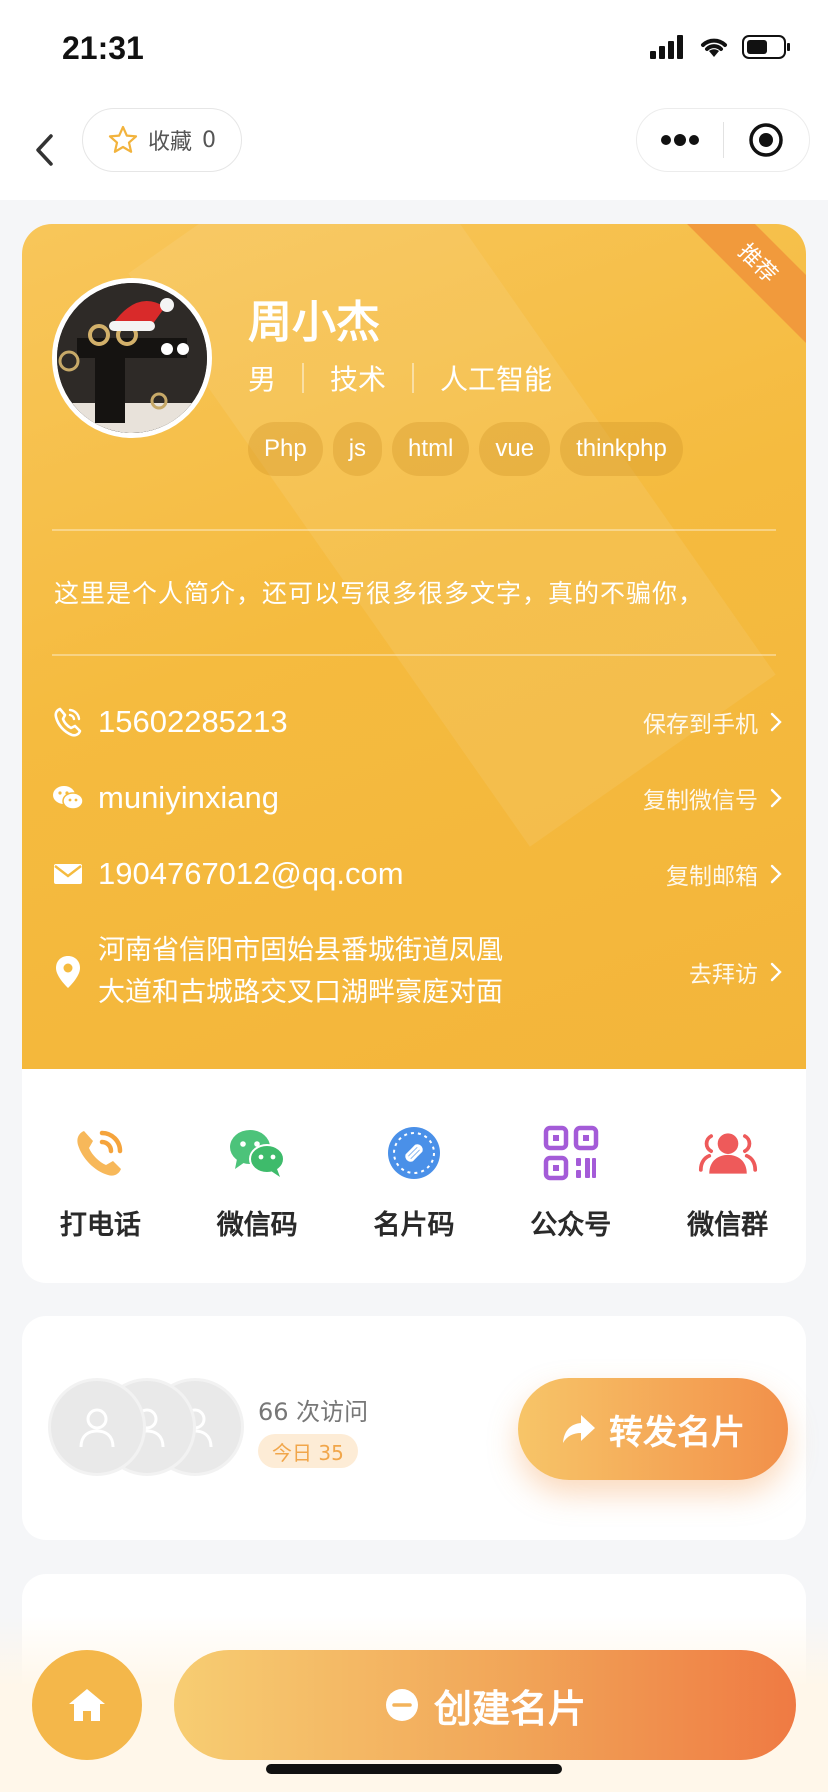  I want to click on more-button, so click(680, 140).